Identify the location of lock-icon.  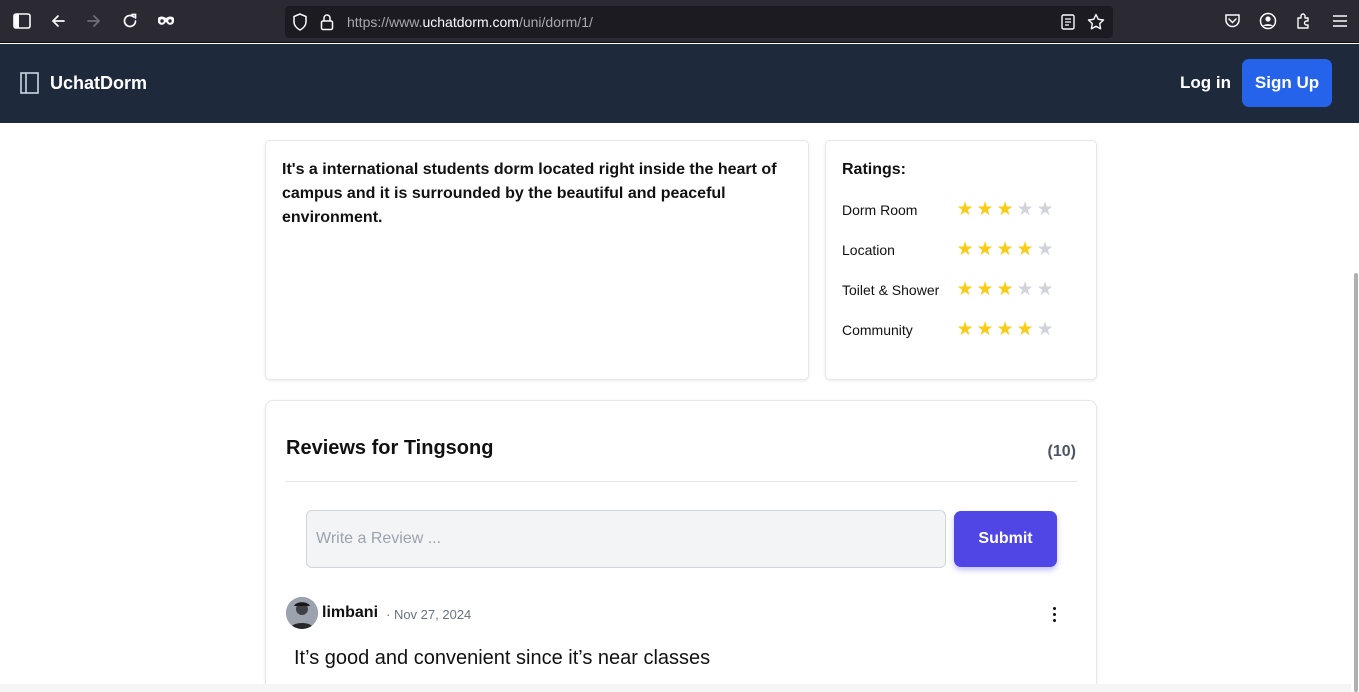
(327, 24).